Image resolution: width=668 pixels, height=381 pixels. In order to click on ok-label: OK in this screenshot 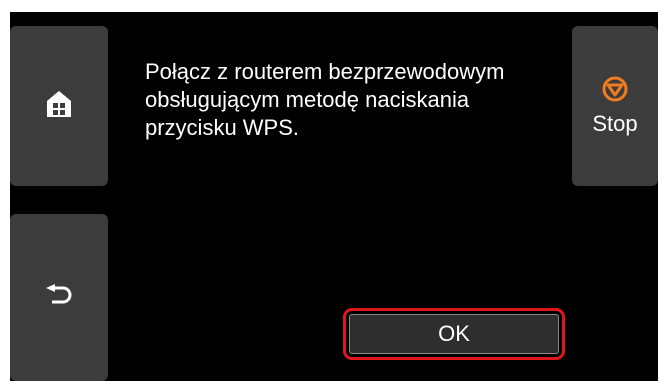, I will do `click(454, 333)`.